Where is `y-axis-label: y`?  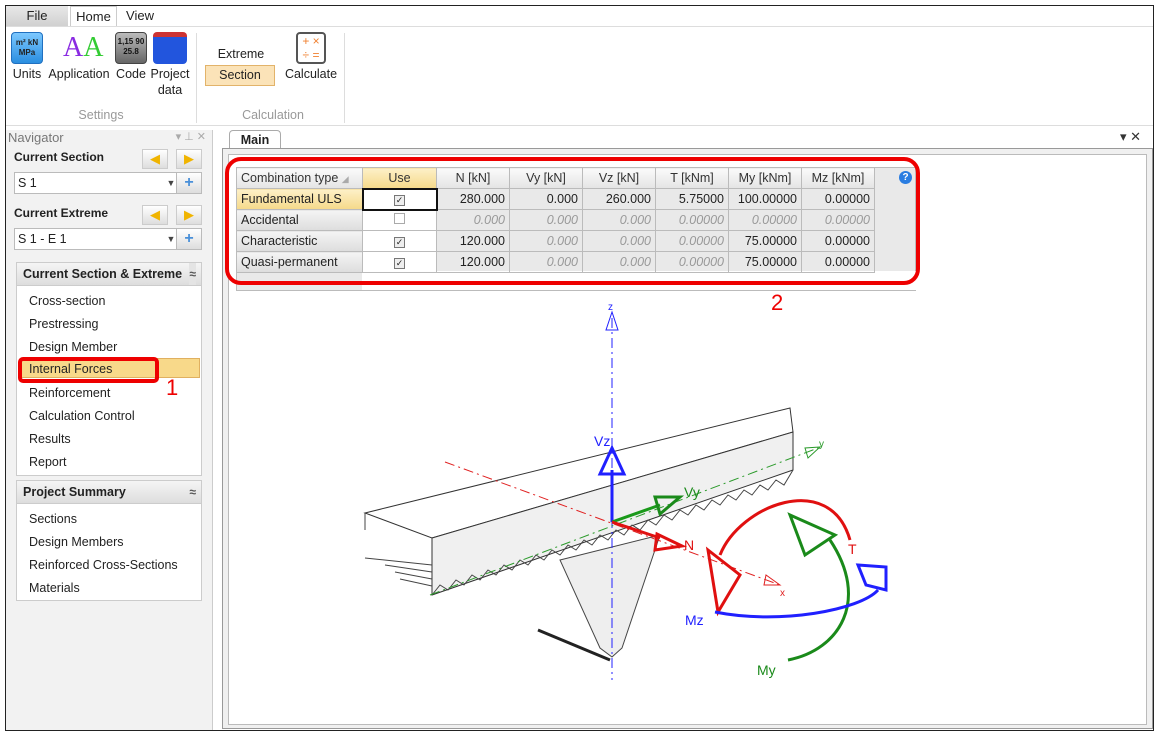
y-axis-label: y is located at coordinates (821, 444).